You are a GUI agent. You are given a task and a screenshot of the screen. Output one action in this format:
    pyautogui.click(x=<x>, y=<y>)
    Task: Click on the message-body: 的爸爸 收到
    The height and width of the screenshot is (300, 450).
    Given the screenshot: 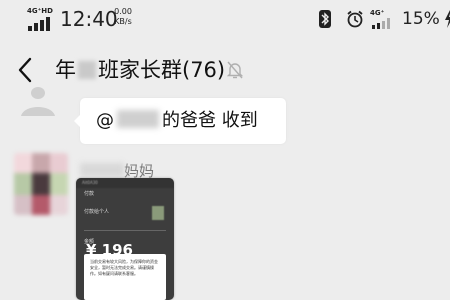 What is the action you would take?
    pyautogui.click(x=210, y=120)
    